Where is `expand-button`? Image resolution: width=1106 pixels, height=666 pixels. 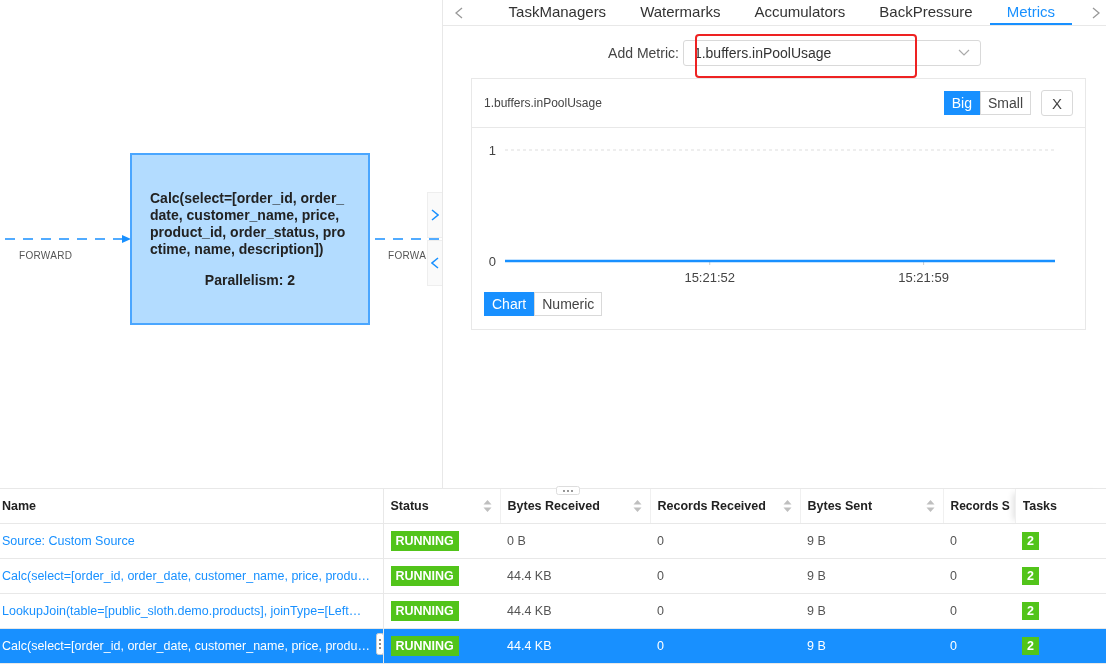 expand-button is located at coordinates (434, 215).